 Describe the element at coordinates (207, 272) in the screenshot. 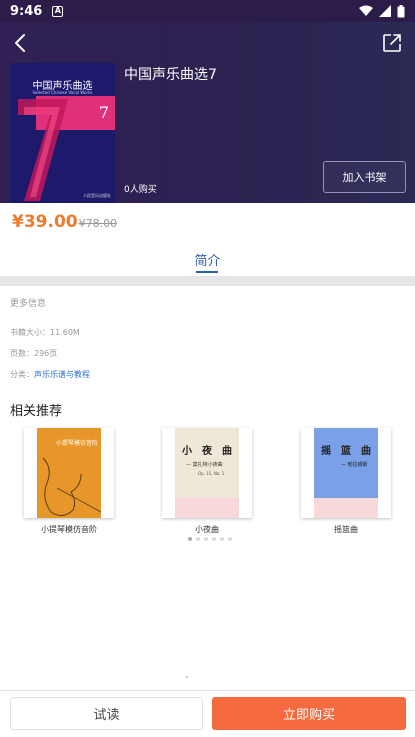

I see `tab-indicator` at that location.